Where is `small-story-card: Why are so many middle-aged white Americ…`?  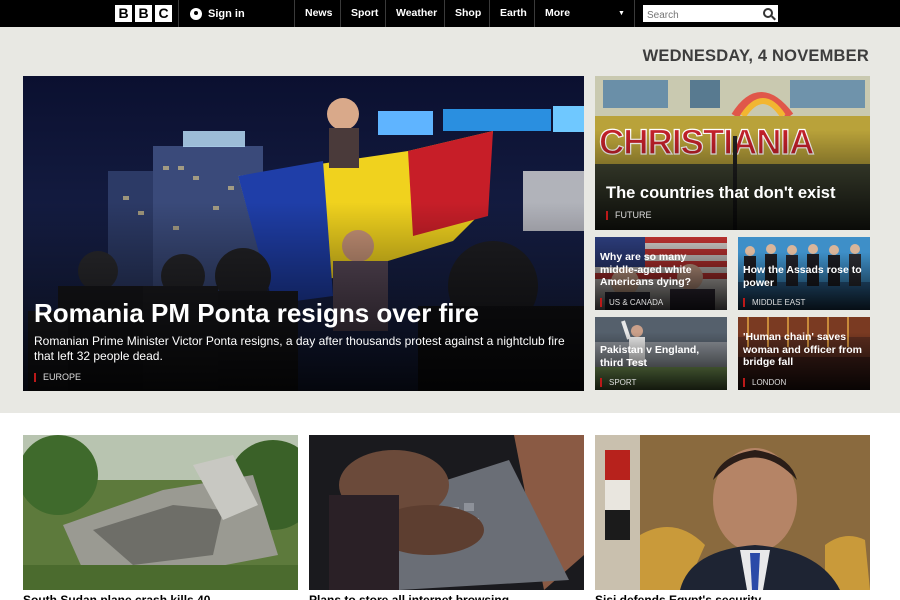
small-story-card: Why are so many middle-aged white Americ… is located at coordinates (661, 273).